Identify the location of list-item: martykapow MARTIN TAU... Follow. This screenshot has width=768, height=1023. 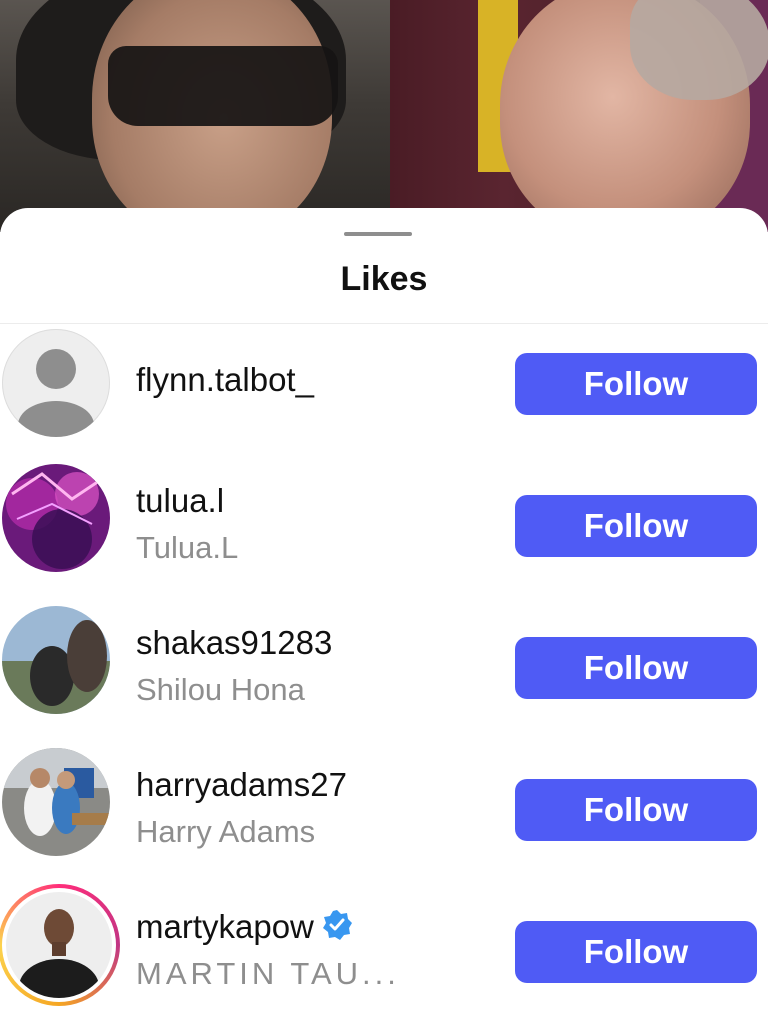
(384, 950).